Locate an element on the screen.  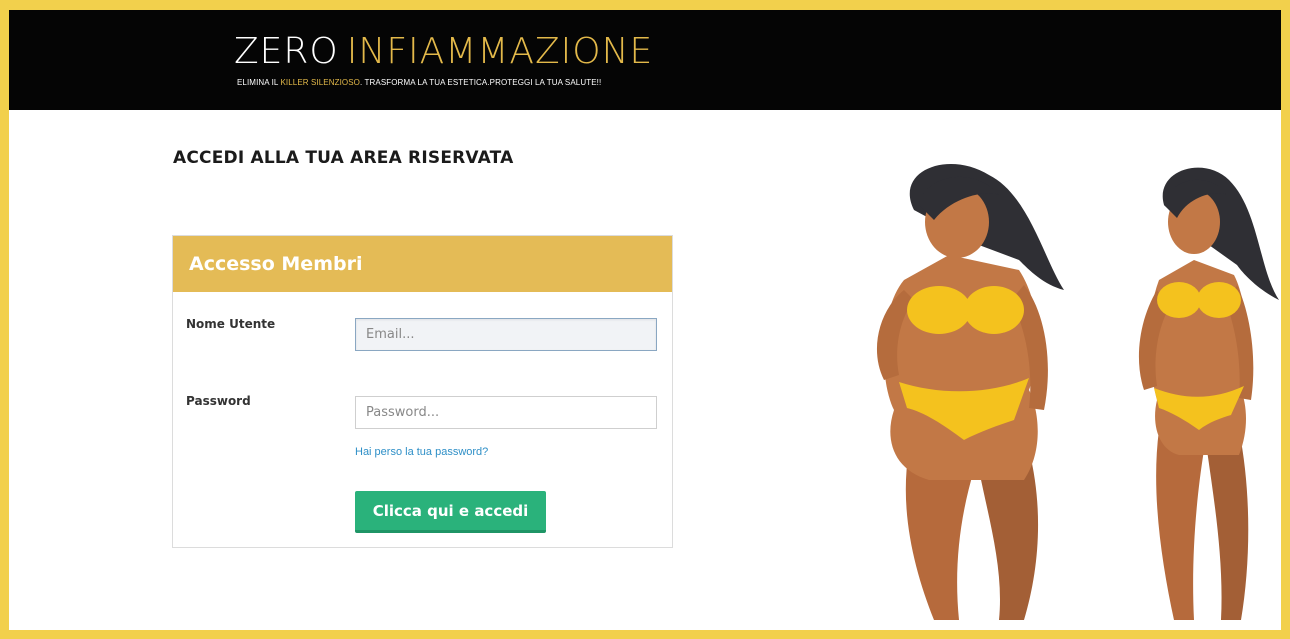
woman-curvy-illustration is located at coordinates (970, 391).